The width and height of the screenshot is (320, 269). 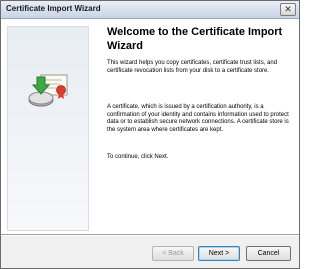 What do you see at coordinates (150, 10) in the screenshot?
I see `title-bar: Certificate Import Wizard ✕` at bounding box center [150, 10].